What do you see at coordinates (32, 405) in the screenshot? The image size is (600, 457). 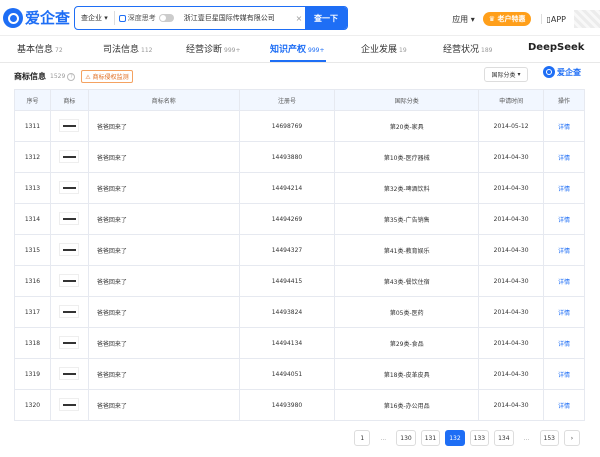 I see `row-number: 1320` at bounding box center [32, 405].